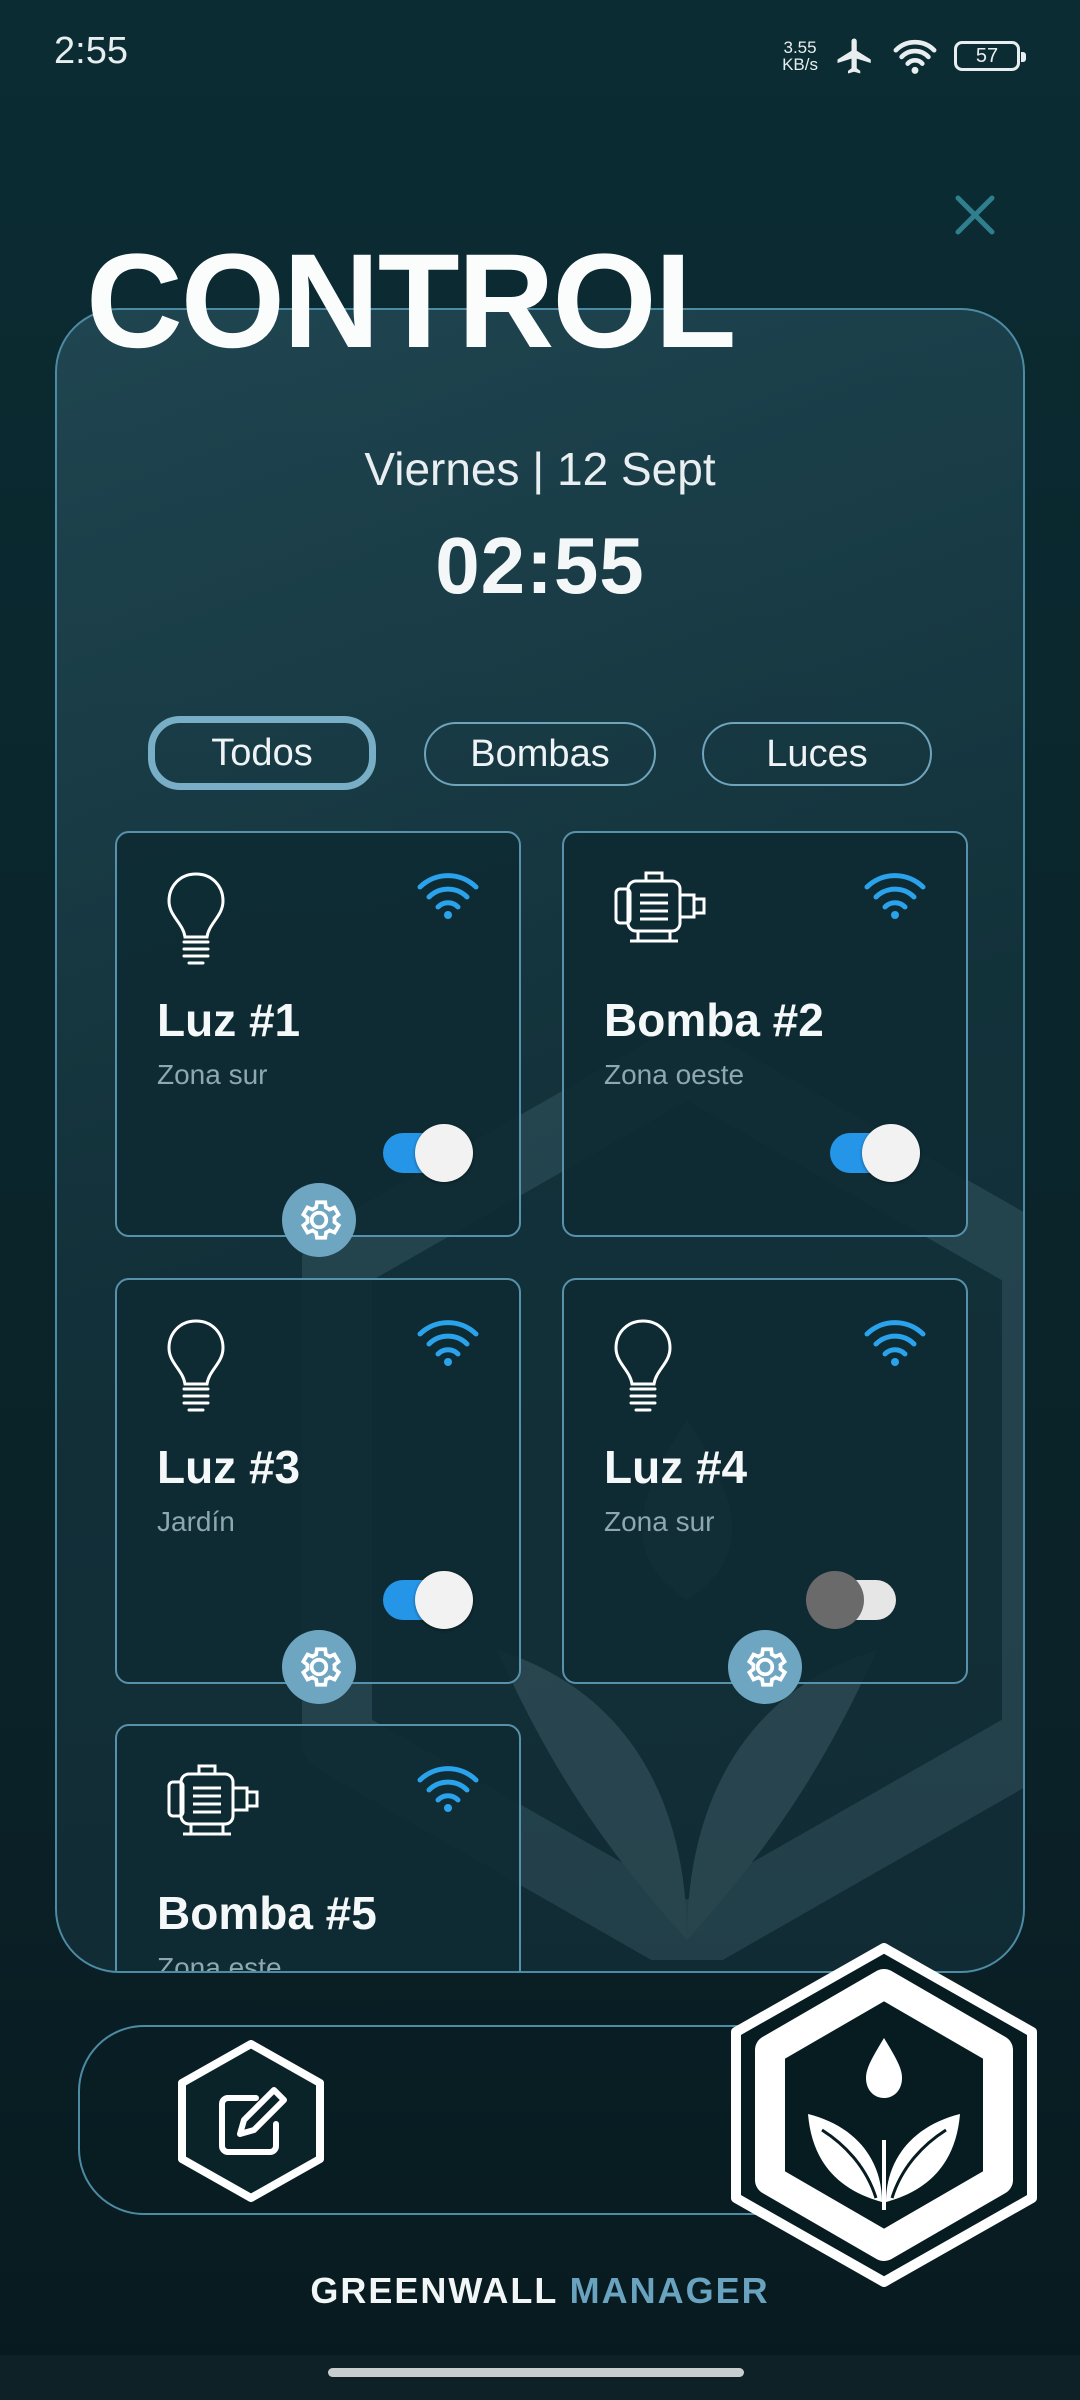 The width and height of the screenshot is (1080, 2400). I want to click on device-card-luz-4: Luz #4 Zona sur, so click(765, 1481).